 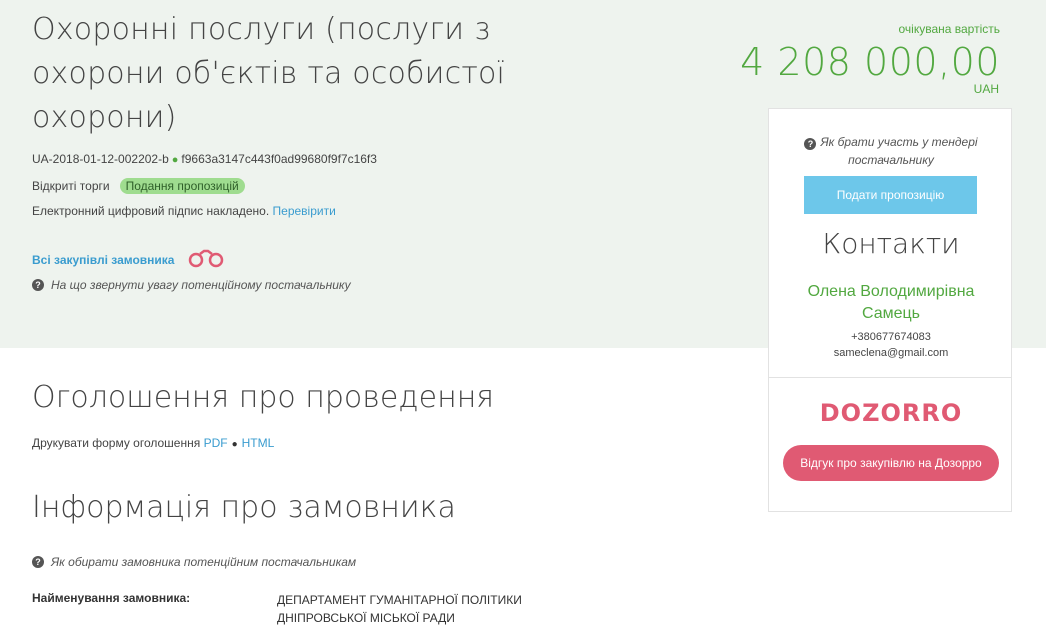 What do you see at coordinates (949, 29) in the screenshot?
I see `expected-value-label: очікувана вартість` at bounding box center [949, 29].